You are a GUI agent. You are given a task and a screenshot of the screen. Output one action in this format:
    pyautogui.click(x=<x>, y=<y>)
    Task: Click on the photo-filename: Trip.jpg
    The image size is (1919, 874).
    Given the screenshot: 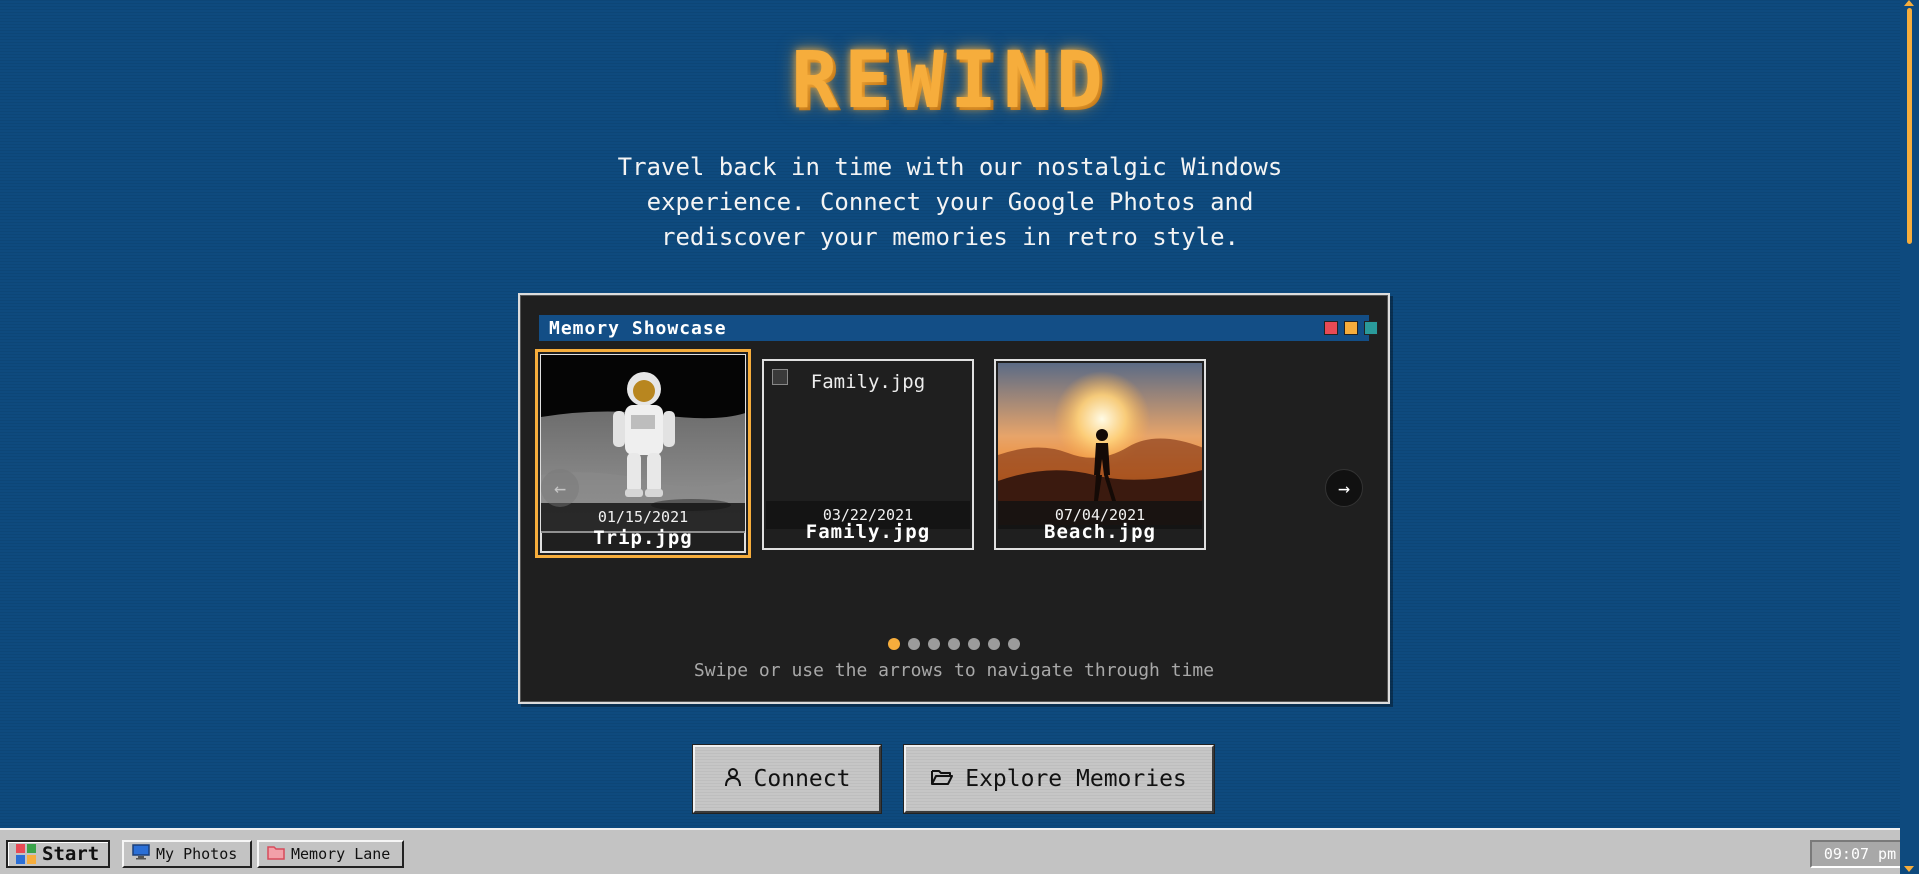 What is the action you would take?
    pyautogui.click(x=643, y=538)
    